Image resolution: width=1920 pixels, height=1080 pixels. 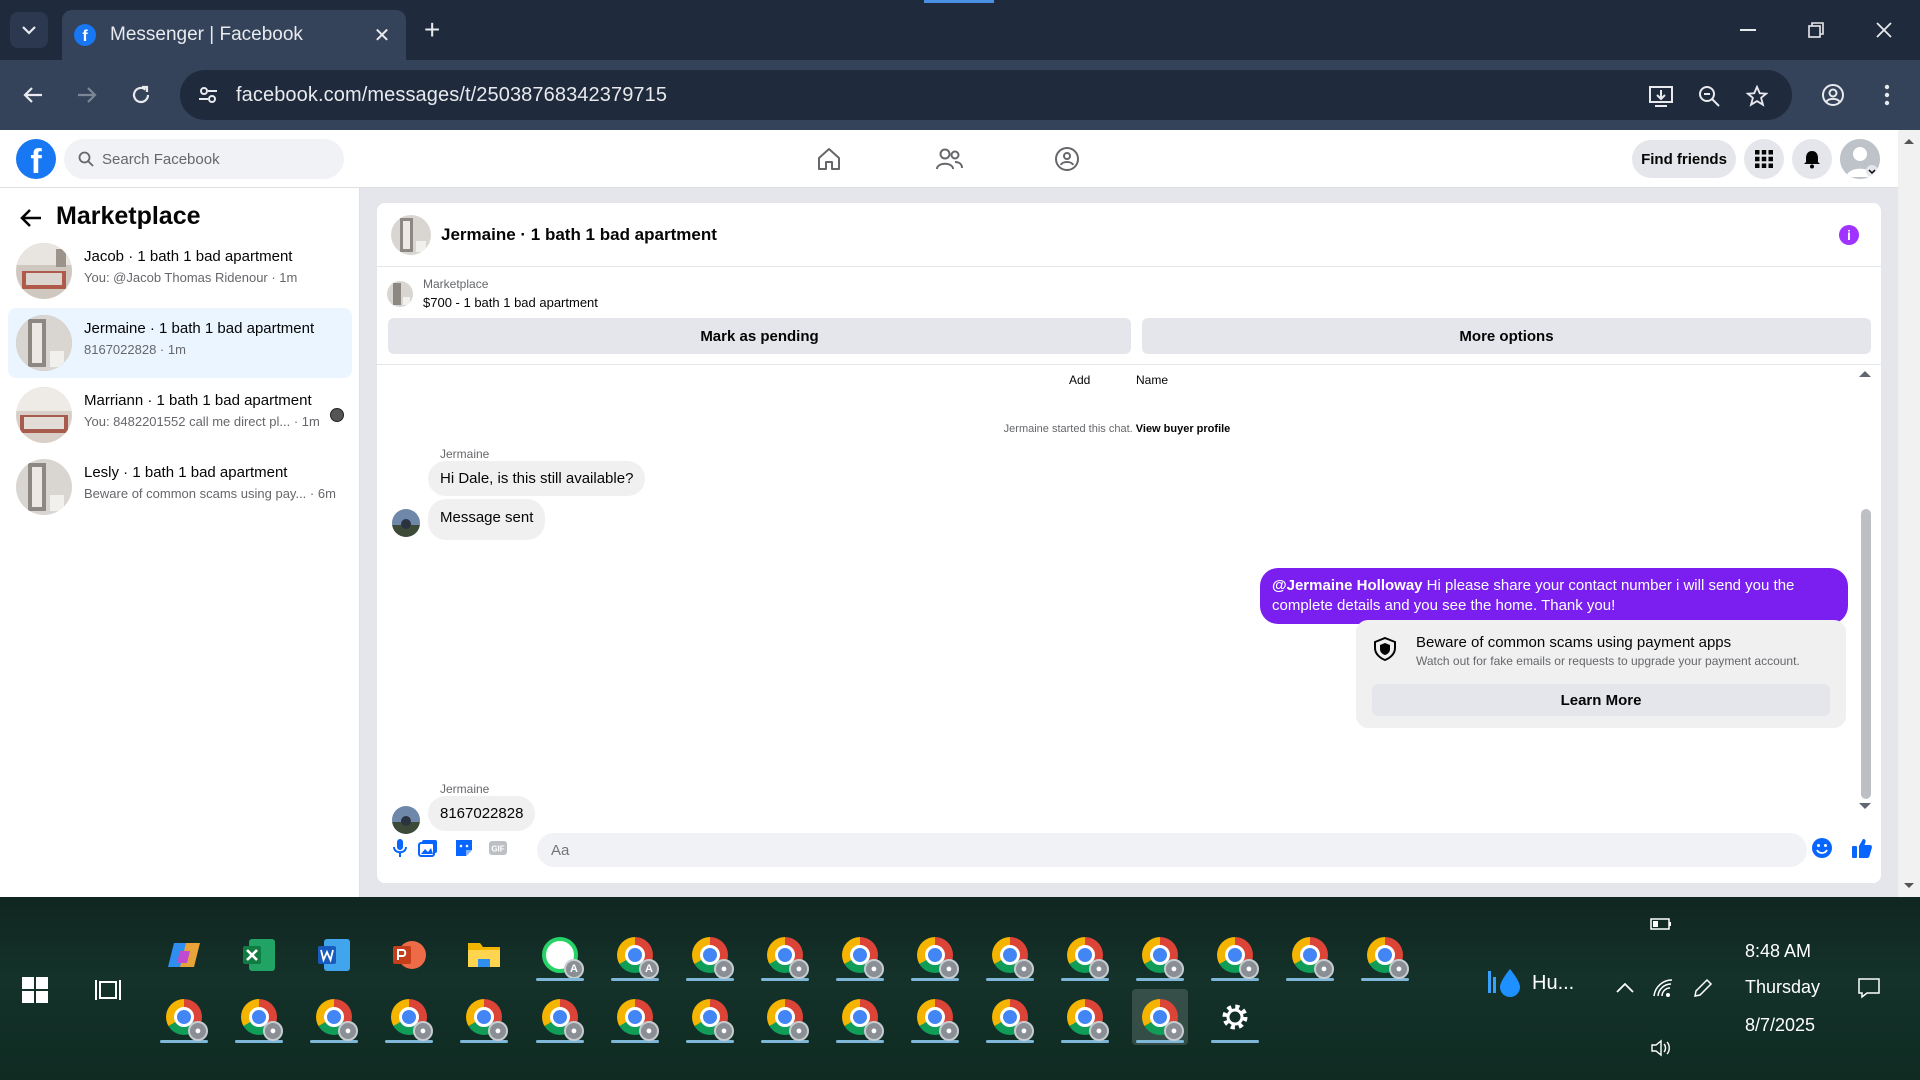 What do you see at coordinates (36, 159) in the screenshot?
I see `facebook-logo: f` at bounding box center [36, 159].